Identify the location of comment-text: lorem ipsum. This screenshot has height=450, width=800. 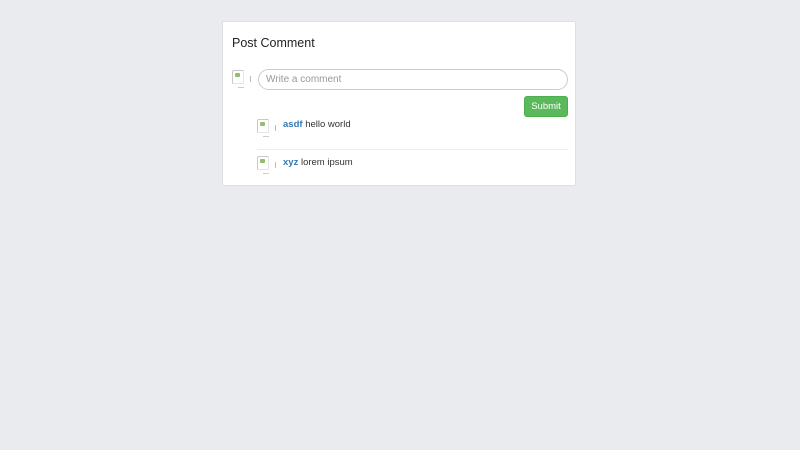
(326, 162).